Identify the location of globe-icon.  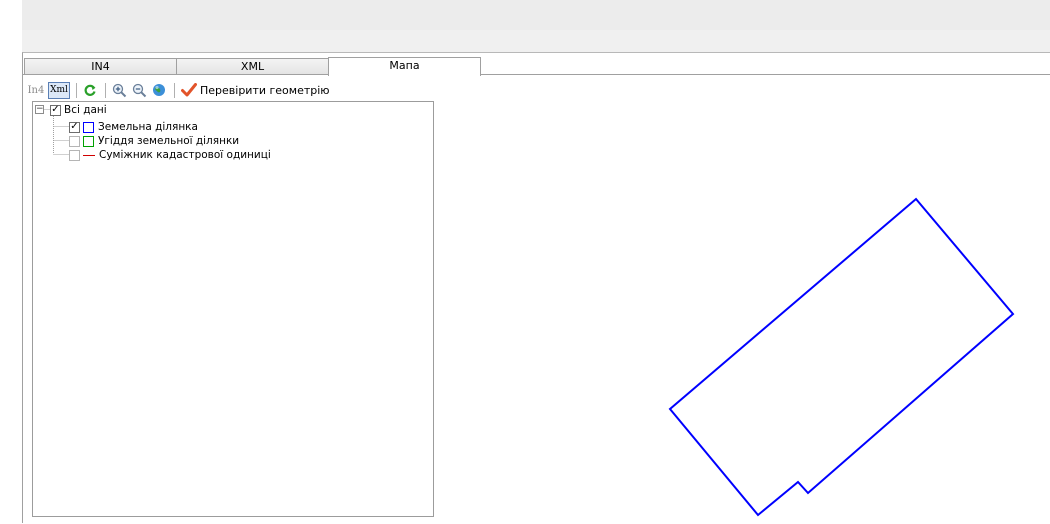
(159, 90).